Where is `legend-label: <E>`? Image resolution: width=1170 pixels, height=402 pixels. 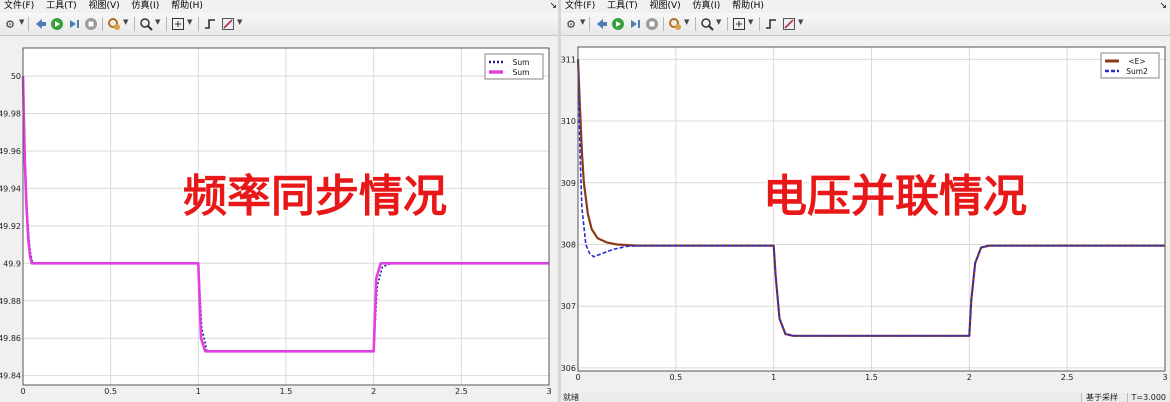 legend-label: <E> is located at coordinates (1136, 61).